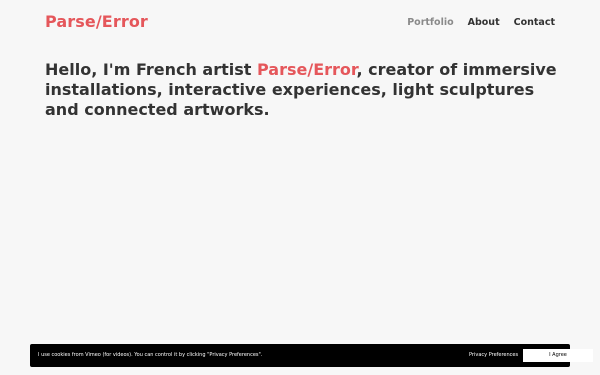 This screenshot has width=600, height=375. I want to click on main-nav: Portfolio About Contact, so click(481, 22).